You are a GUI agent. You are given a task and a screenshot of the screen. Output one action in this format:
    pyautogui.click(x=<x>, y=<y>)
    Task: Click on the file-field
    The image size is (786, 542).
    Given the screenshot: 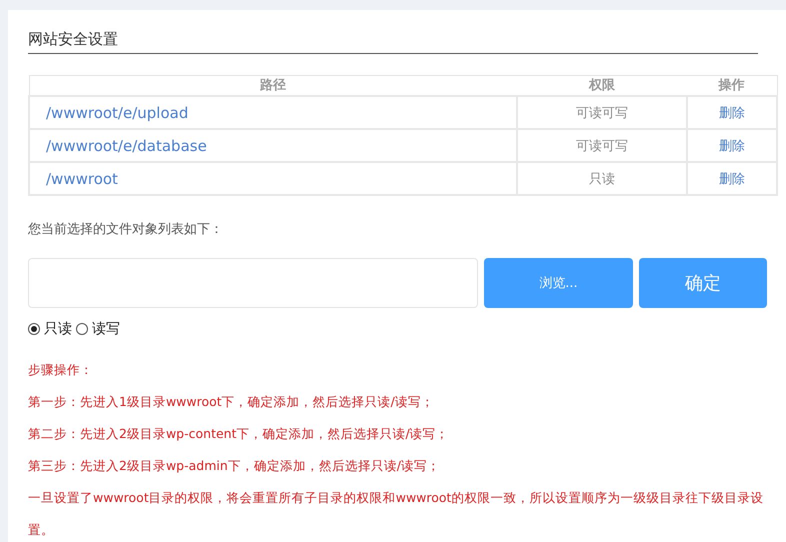 What is the action you would take?
    pyautogui.click(x=253, y=283)
    